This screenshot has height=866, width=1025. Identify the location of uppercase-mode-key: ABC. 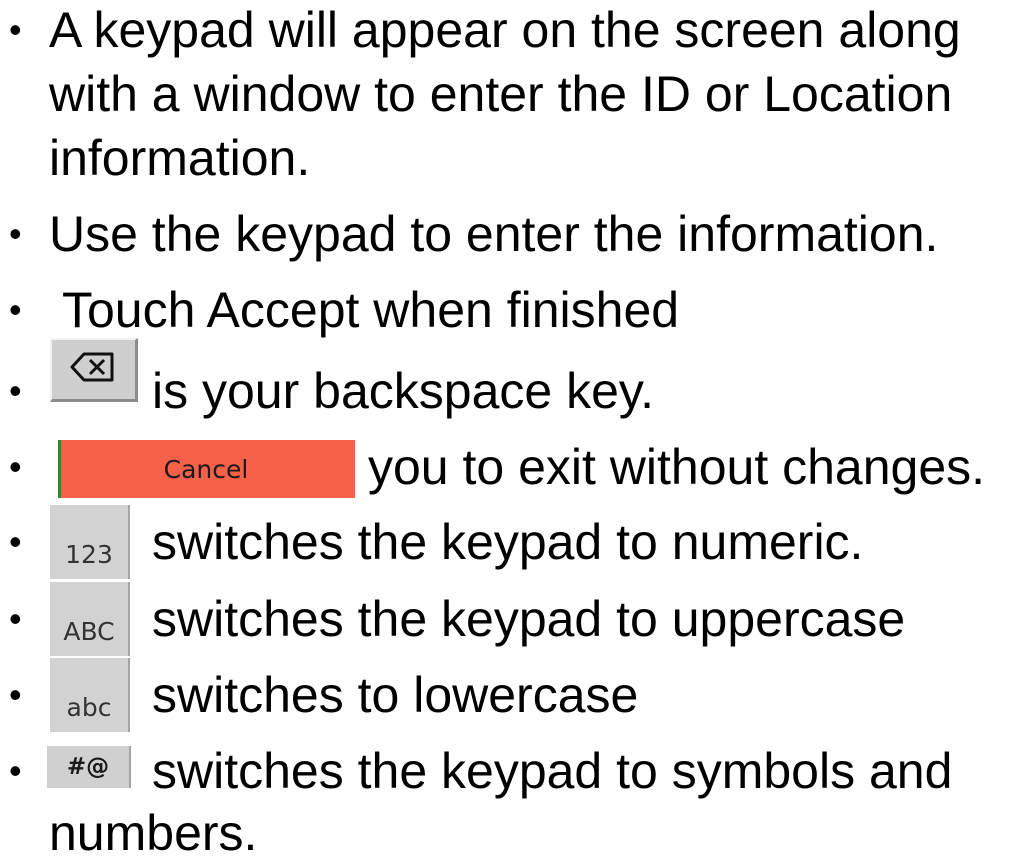
(90, 619).